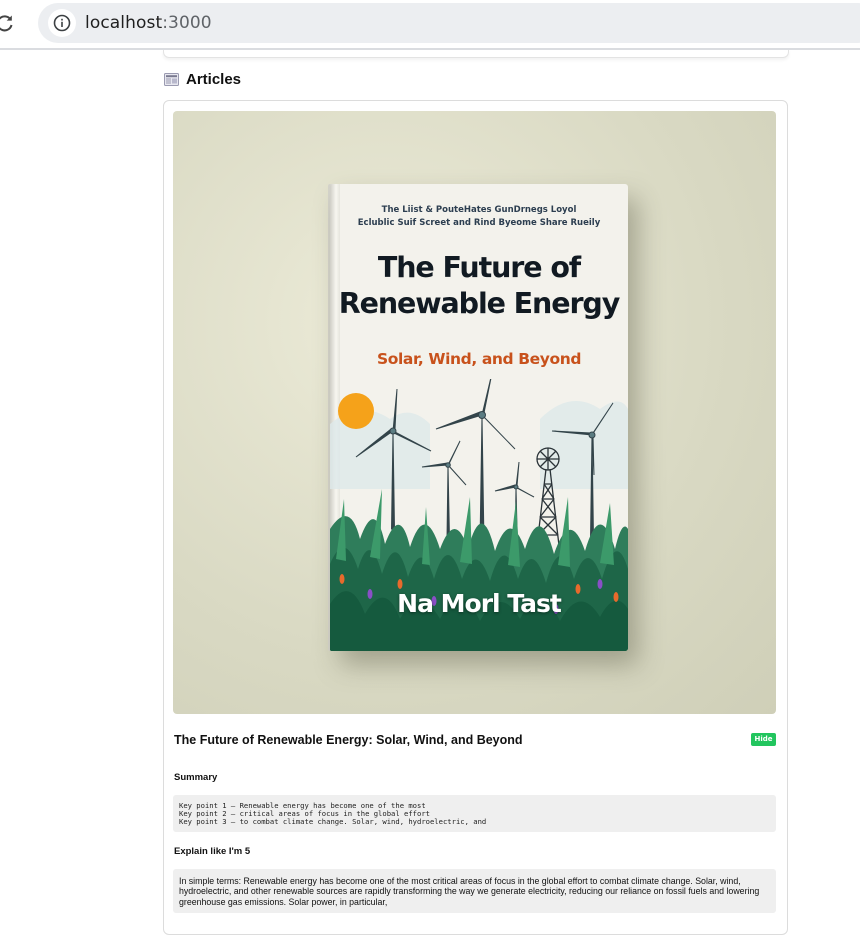 The height and width of the screenshot is (937, 860). Describe the element at coordinates (171, 79) in the screenshot. I see `newspaper-icon` at that location.